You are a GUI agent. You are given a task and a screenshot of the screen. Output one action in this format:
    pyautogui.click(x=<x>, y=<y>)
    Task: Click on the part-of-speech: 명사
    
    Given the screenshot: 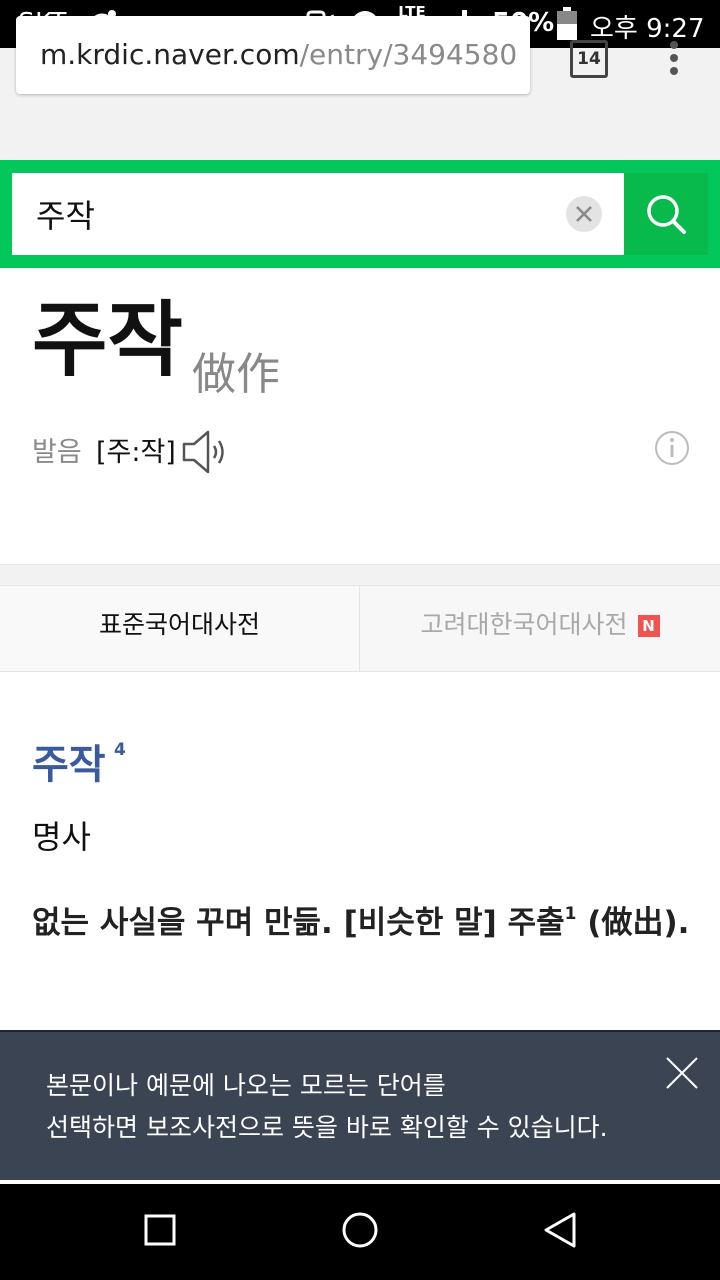 What is the action you would take?
    pyautogui.click(x=61, y=837)
    